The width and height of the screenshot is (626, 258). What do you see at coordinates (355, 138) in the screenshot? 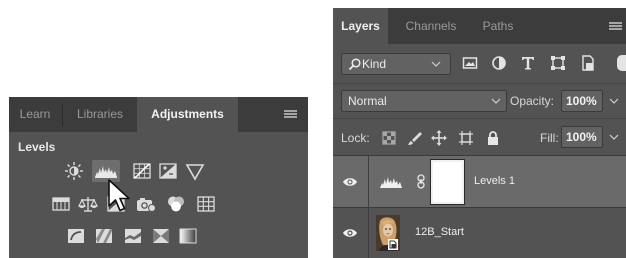
I see `lock-label: Lock:` at bounding box center [355, 138].